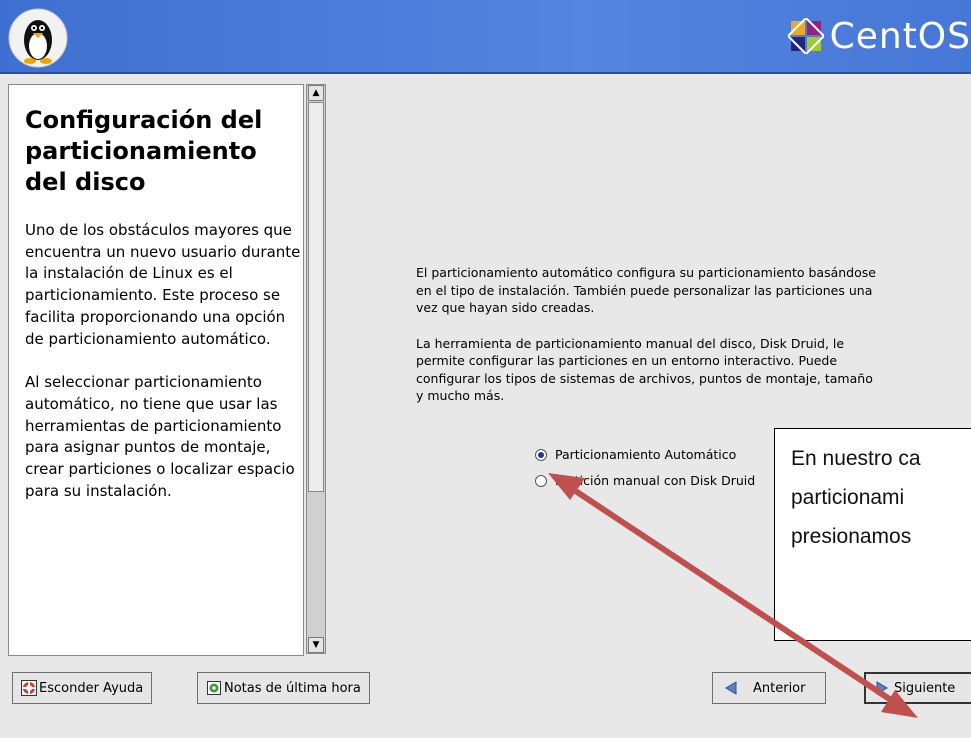  Describe the element at coordinates (856, 458) in the screenshot. I see `callout-line-1: En nuestro ca` at that location.